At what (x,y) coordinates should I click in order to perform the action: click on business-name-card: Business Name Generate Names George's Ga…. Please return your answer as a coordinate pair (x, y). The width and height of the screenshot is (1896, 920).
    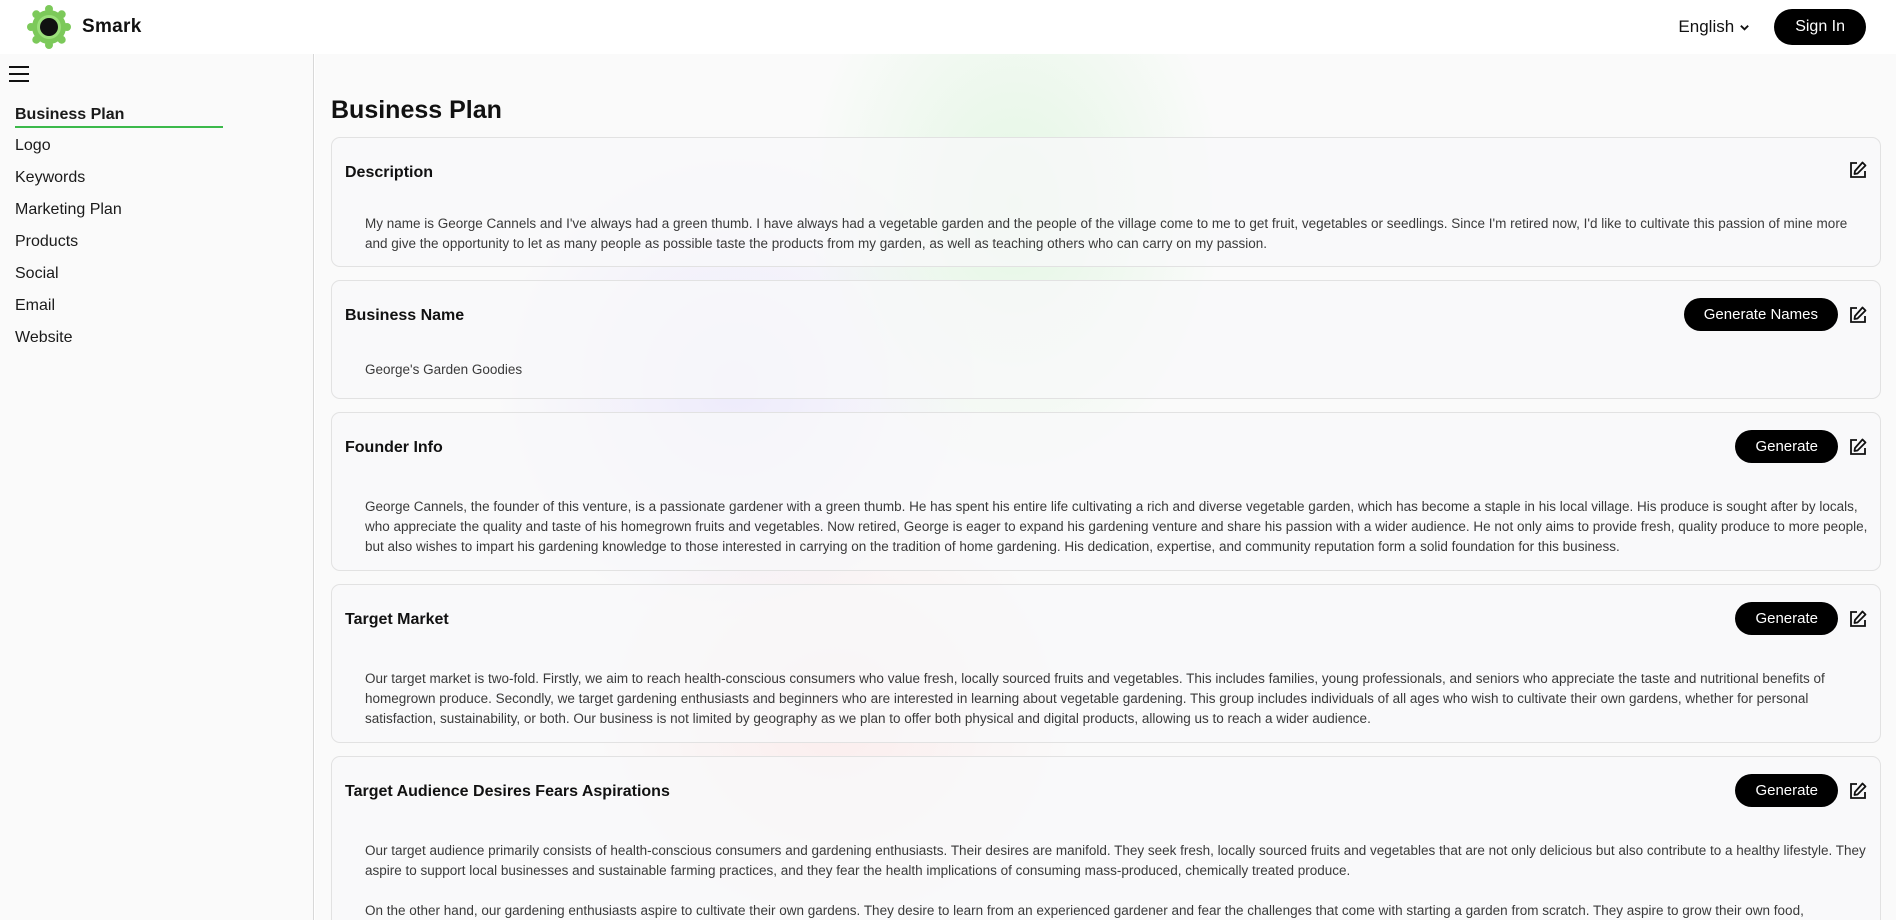
    Looking at the image, I should click on (1106, 339).